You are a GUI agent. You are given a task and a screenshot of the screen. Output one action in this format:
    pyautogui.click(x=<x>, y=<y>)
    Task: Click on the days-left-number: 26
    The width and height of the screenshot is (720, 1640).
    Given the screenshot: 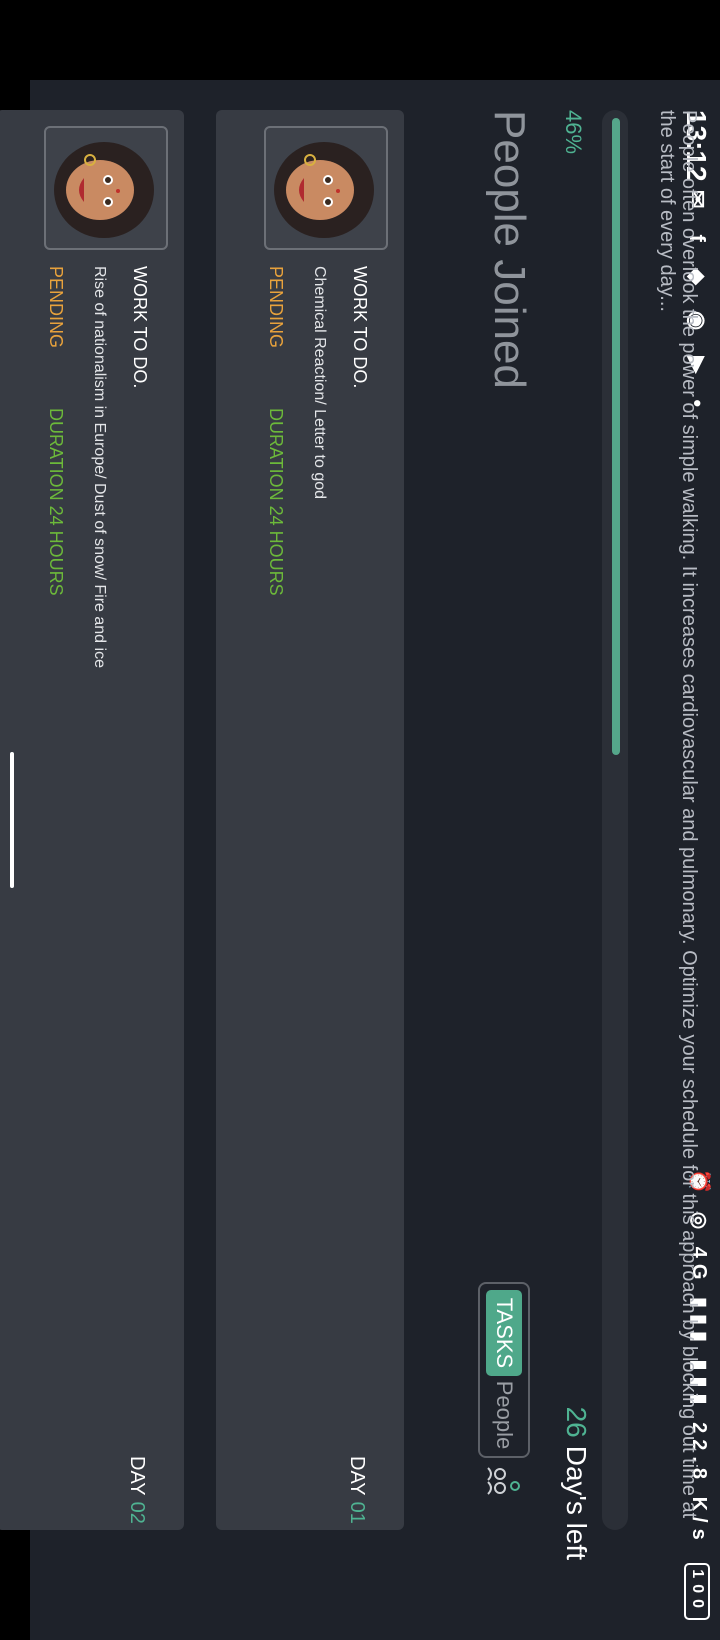 What is the action you would take?
    pyautogui.click(x=576, y=1422)
    